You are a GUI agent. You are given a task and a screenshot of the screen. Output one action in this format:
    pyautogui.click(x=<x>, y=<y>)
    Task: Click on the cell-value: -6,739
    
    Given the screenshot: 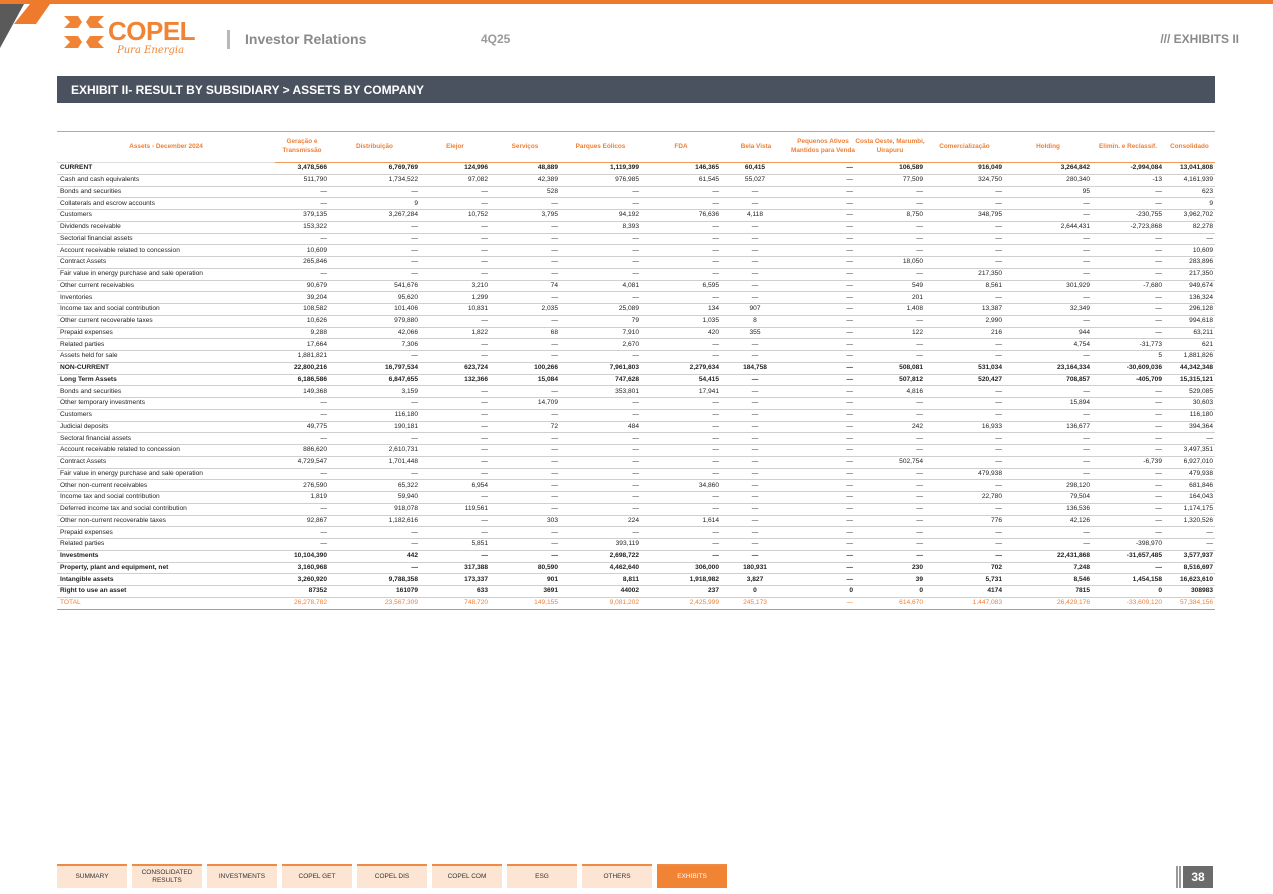 What is the action you would take?
    pyautogui.click(x=1128, y=462)
    